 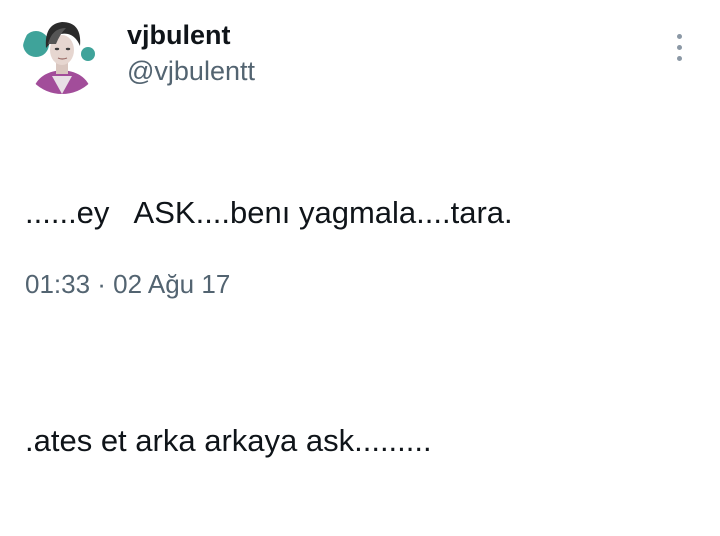 What do you see at coordinates (191, 53) in the screenshot?
I see `author-info: vjbulent @vjbulentt` at bounding box center [191, 53].